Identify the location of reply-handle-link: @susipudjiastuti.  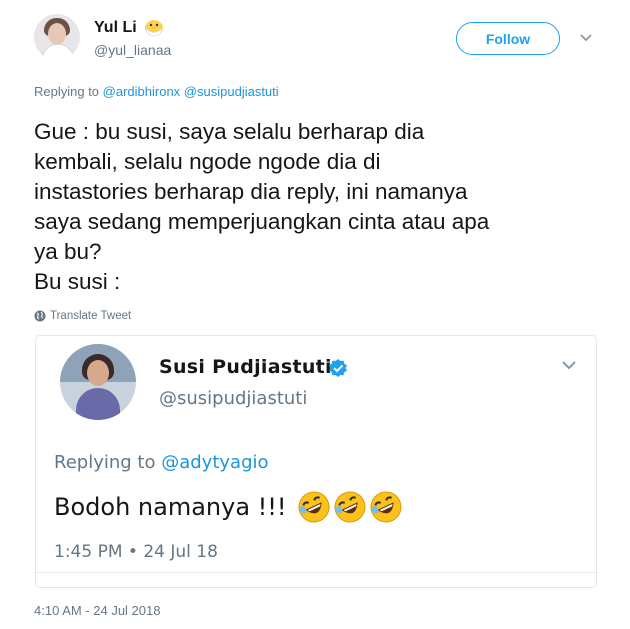
(231, 91).